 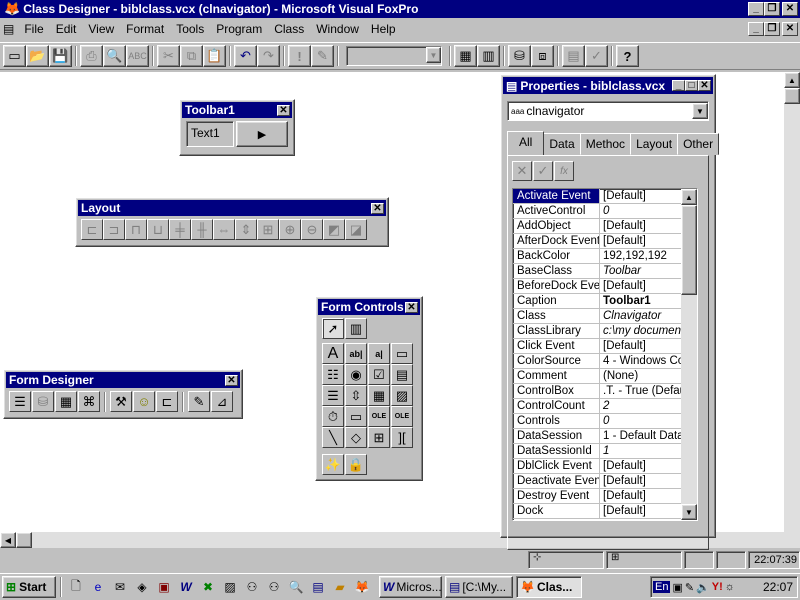 What do you see at coordinates (76, 587) in the screenshot?
I see `show-desktop-icon: 🗋` at bounding box center [76, 587].